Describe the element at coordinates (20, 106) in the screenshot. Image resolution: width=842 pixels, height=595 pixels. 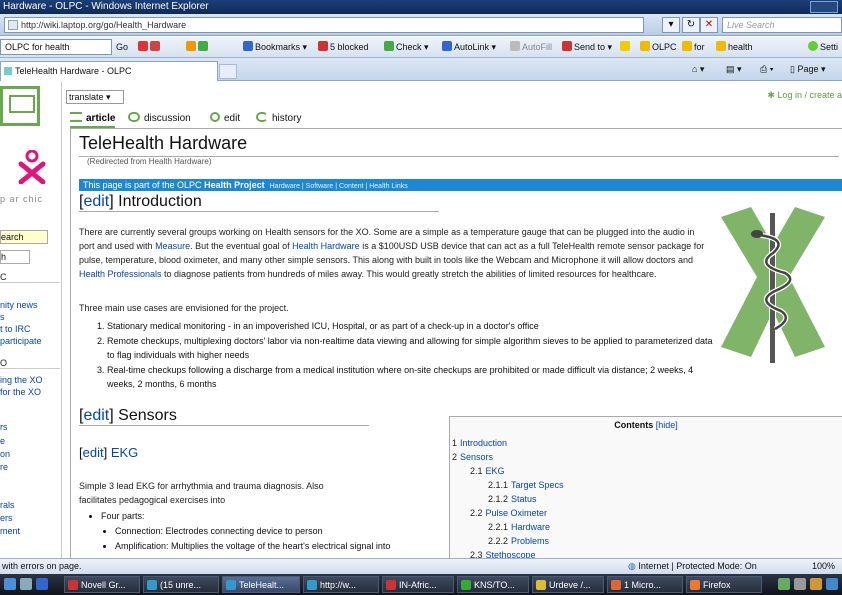
I see `olpc-laptop-logo` at that location.